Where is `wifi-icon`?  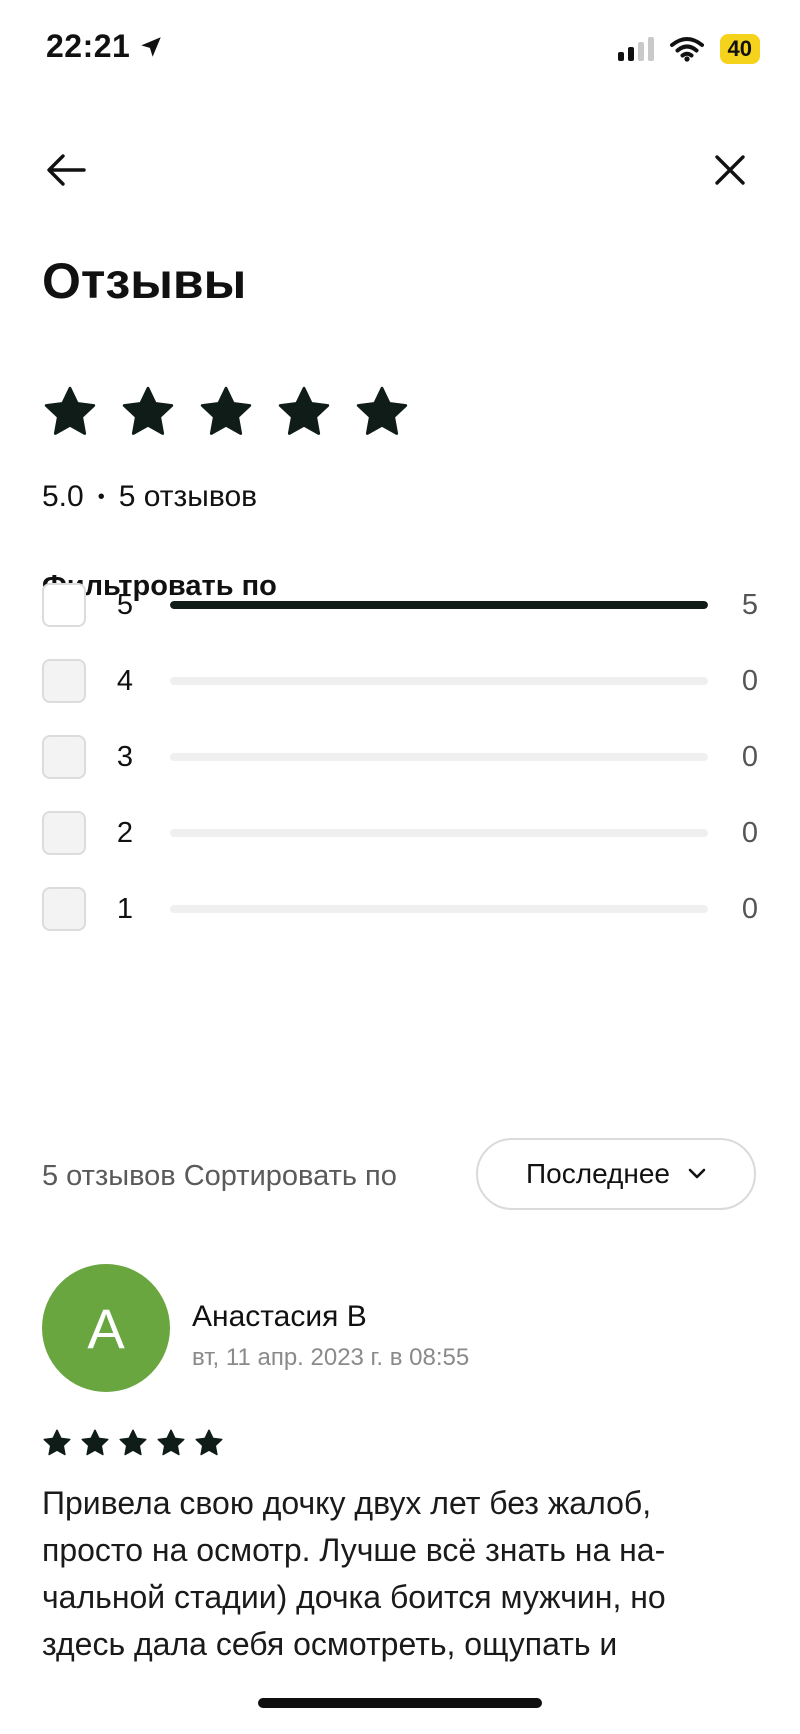 wifi-icon is located at coordinates (686, 49).